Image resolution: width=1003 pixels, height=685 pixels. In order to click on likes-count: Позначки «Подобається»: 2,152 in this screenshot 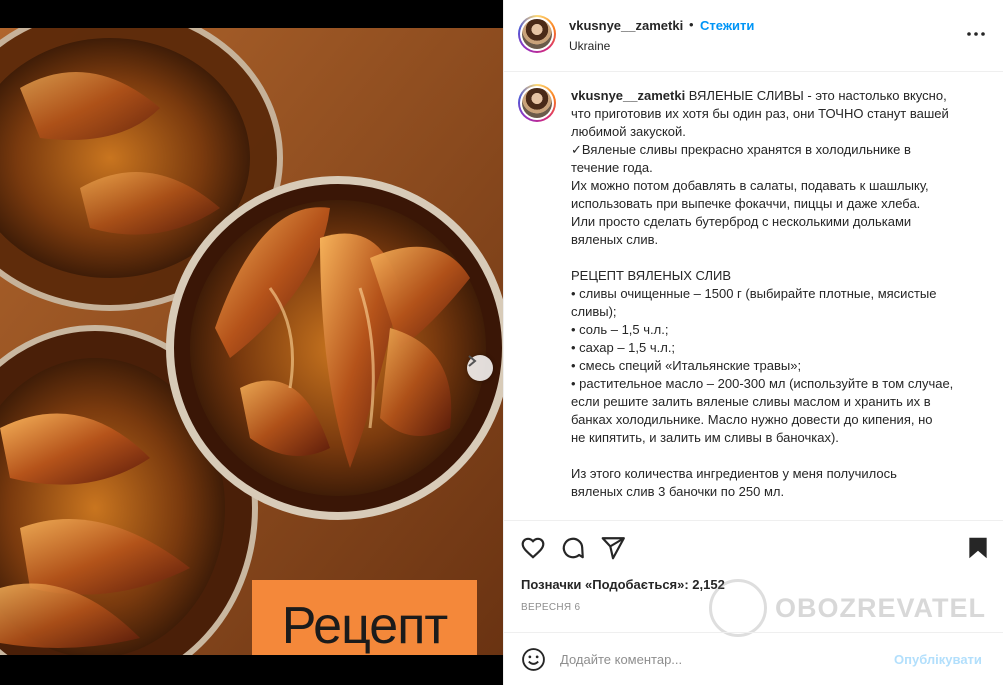, I will do `click(623, 584)`.